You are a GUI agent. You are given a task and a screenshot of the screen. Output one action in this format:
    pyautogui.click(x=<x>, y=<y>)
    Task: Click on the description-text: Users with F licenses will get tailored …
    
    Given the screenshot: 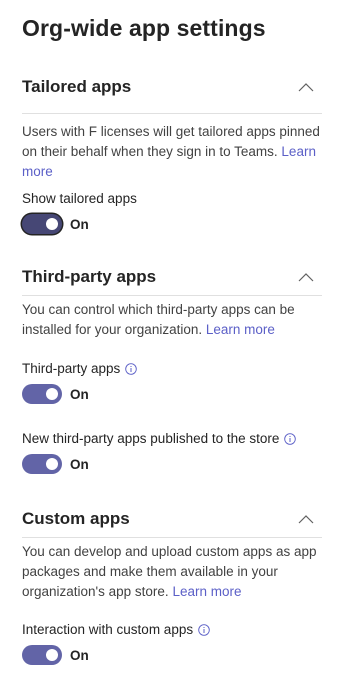 What is the action you would take?
    pyautogui.click(x=171, y=141)
    